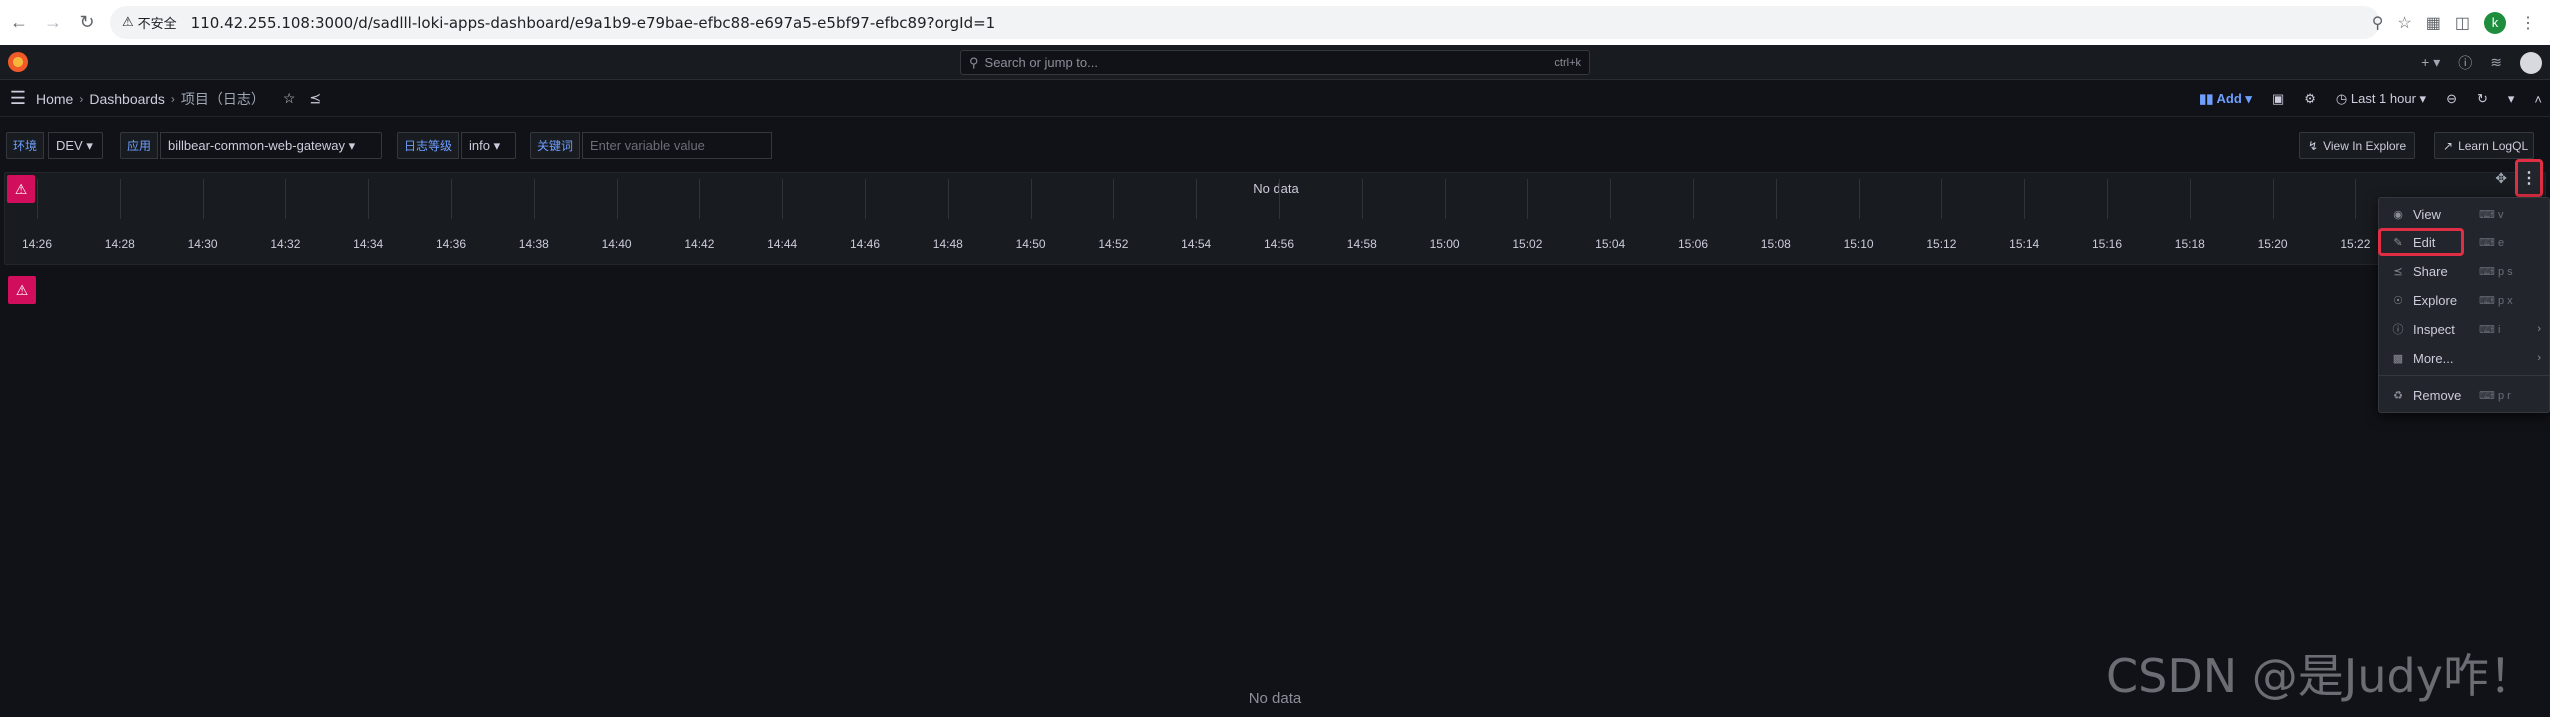 The image size is (2550, 717). What do you see at coordinates (677, 145) in the screenshot?
I see `keyword-input: Enter variable value` at bounding box center [677, 145].